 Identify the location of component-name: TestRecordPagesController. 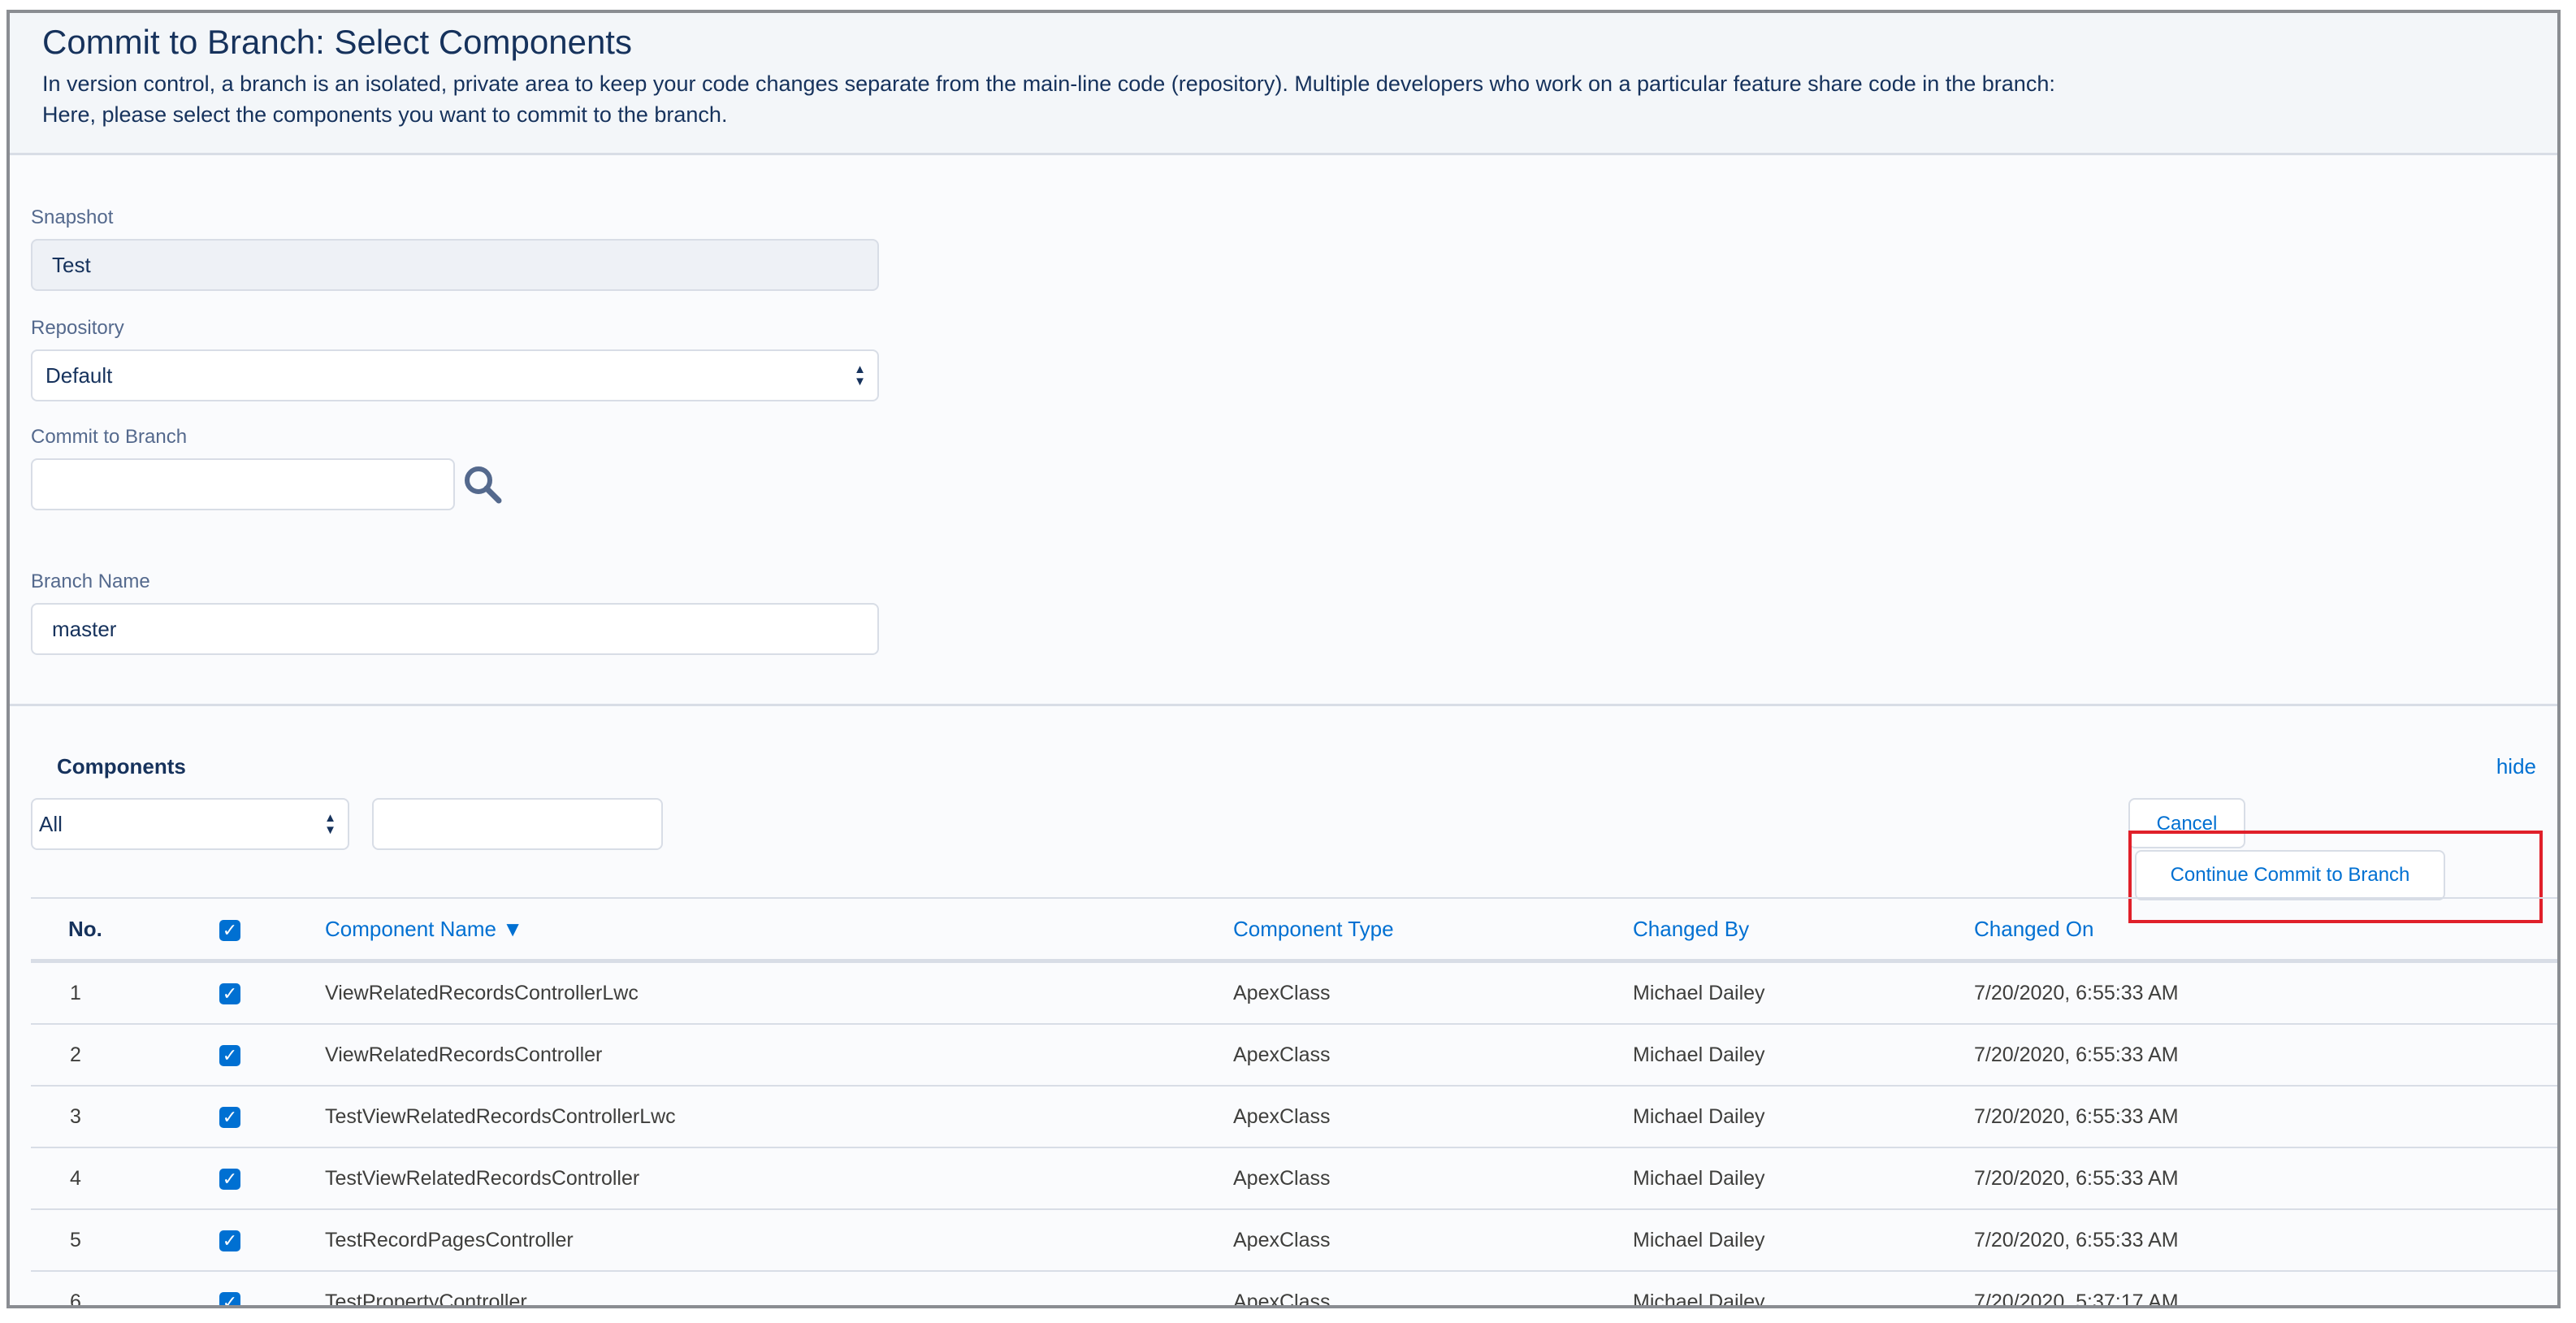
(779, 1241).